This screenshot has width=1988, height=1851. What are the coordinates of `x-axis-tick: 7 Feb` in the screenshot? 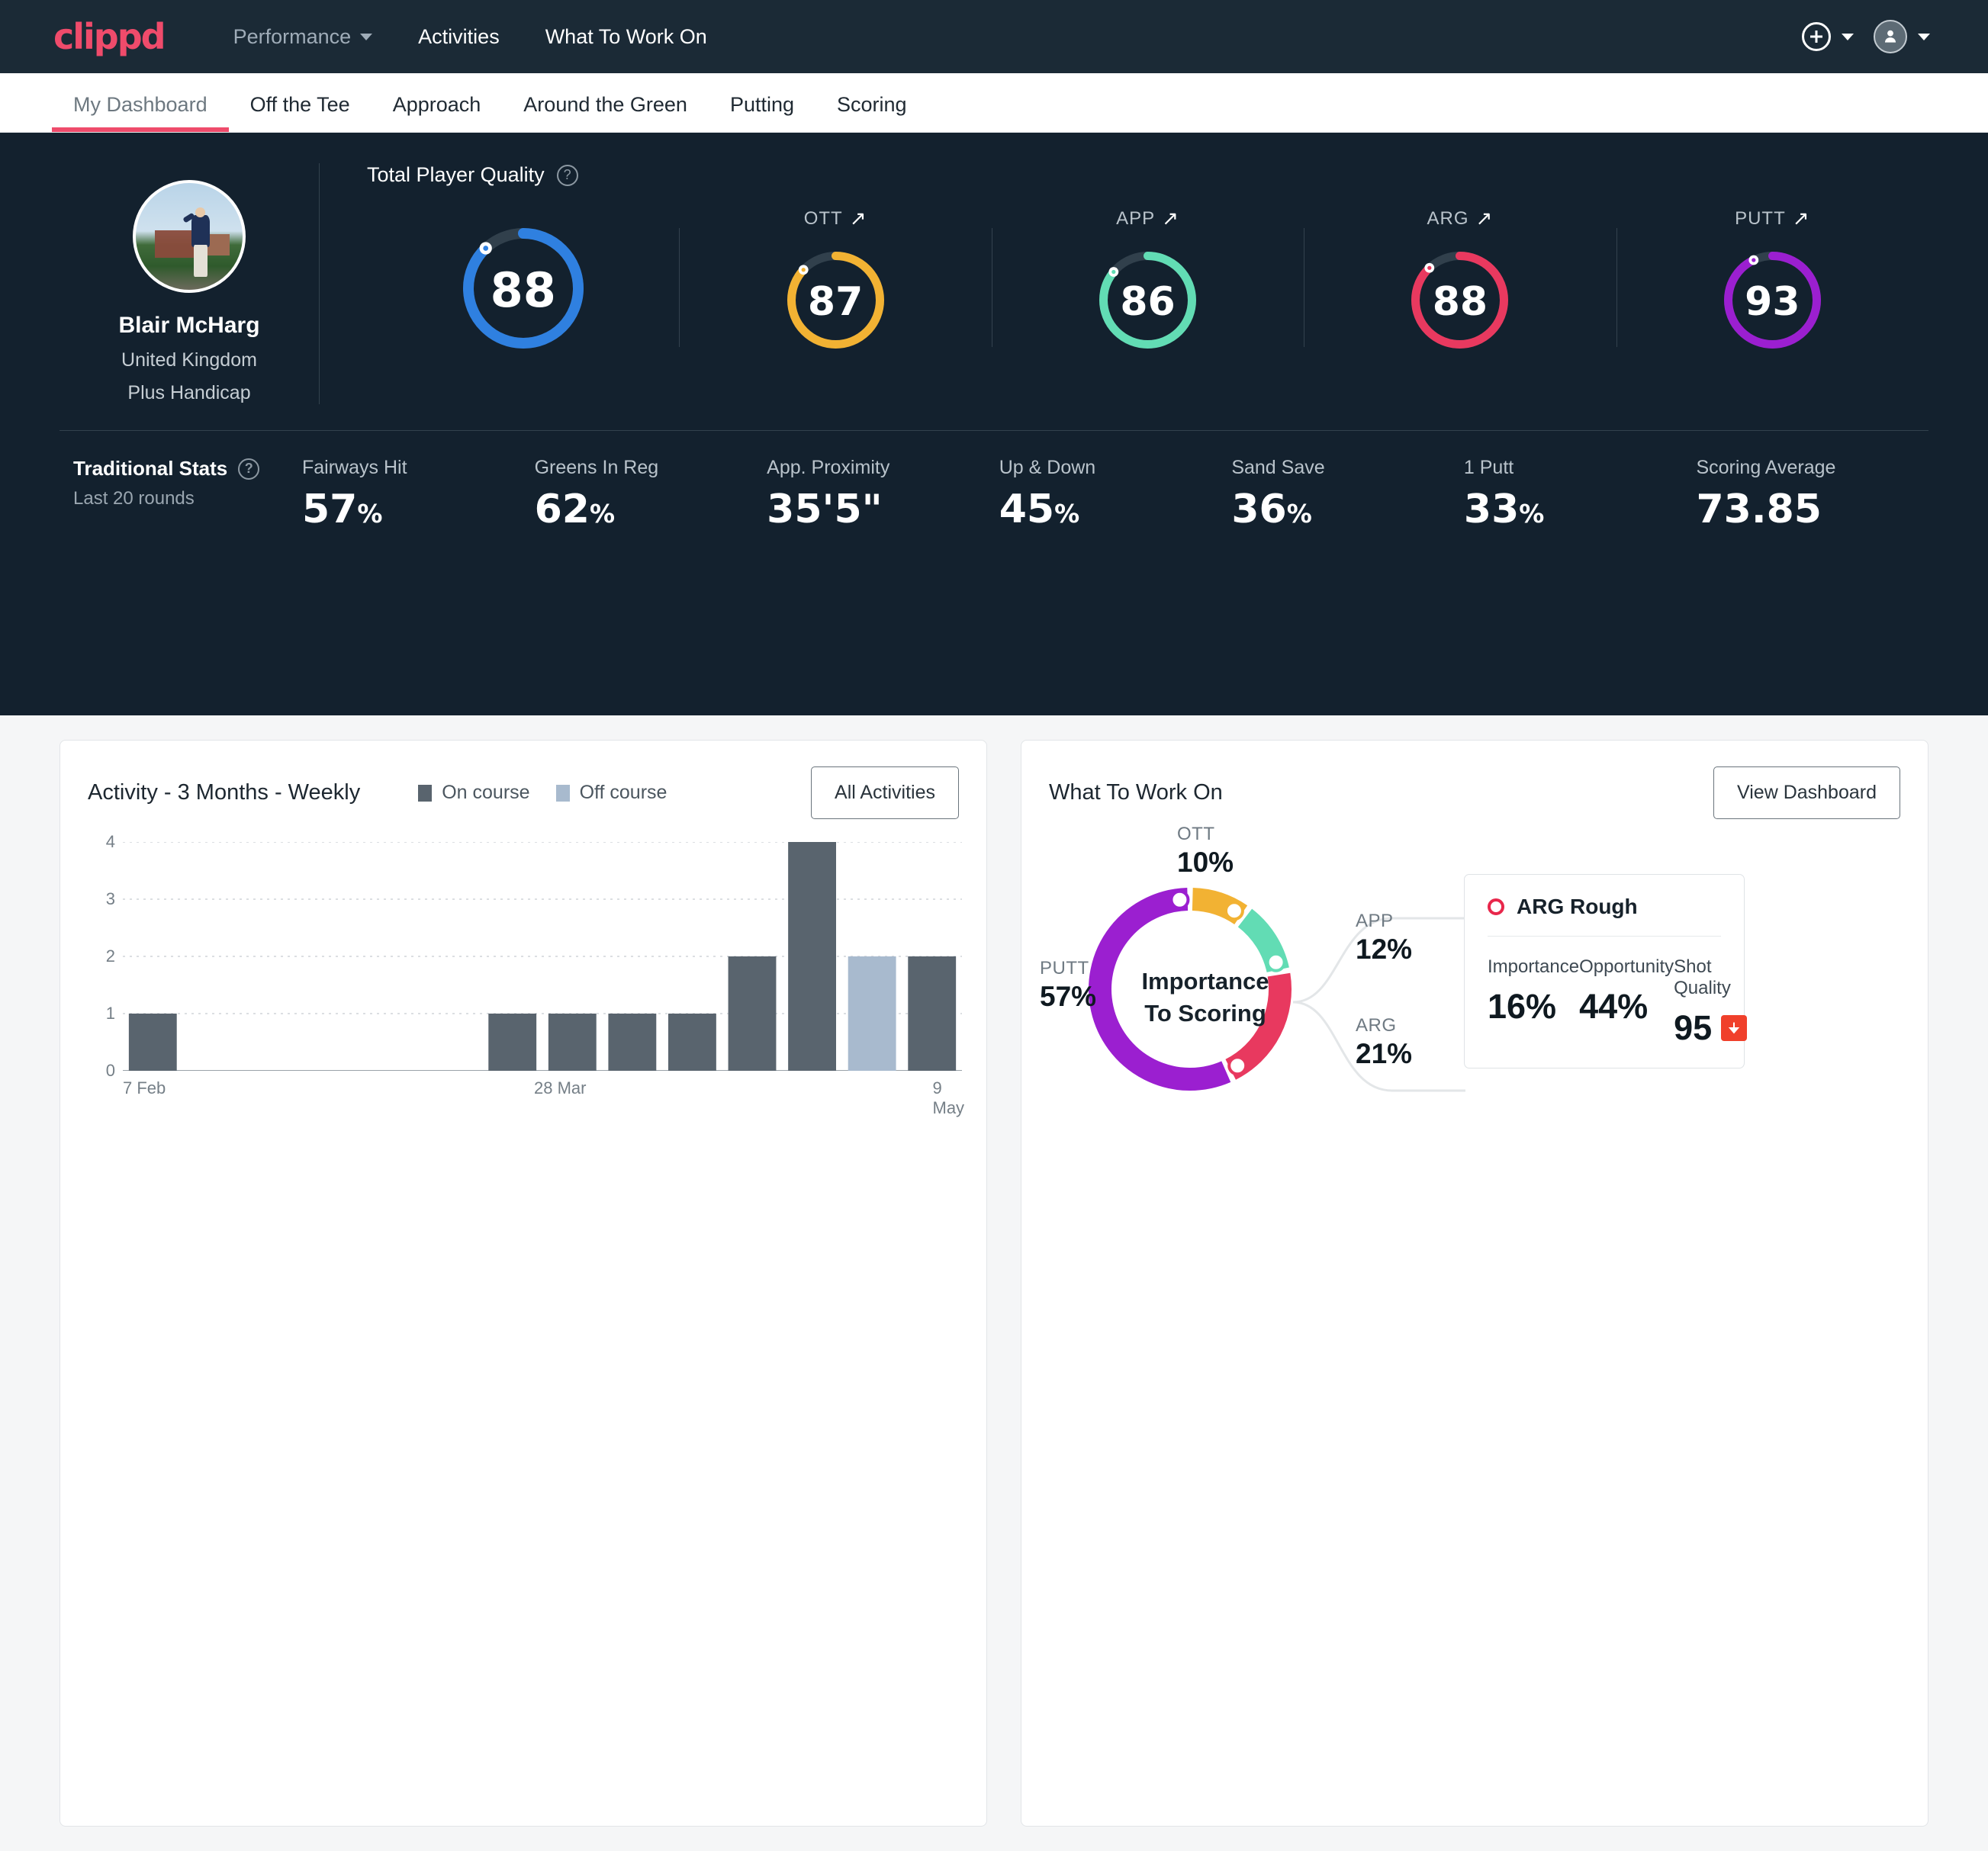 It's located at (144, 1087).